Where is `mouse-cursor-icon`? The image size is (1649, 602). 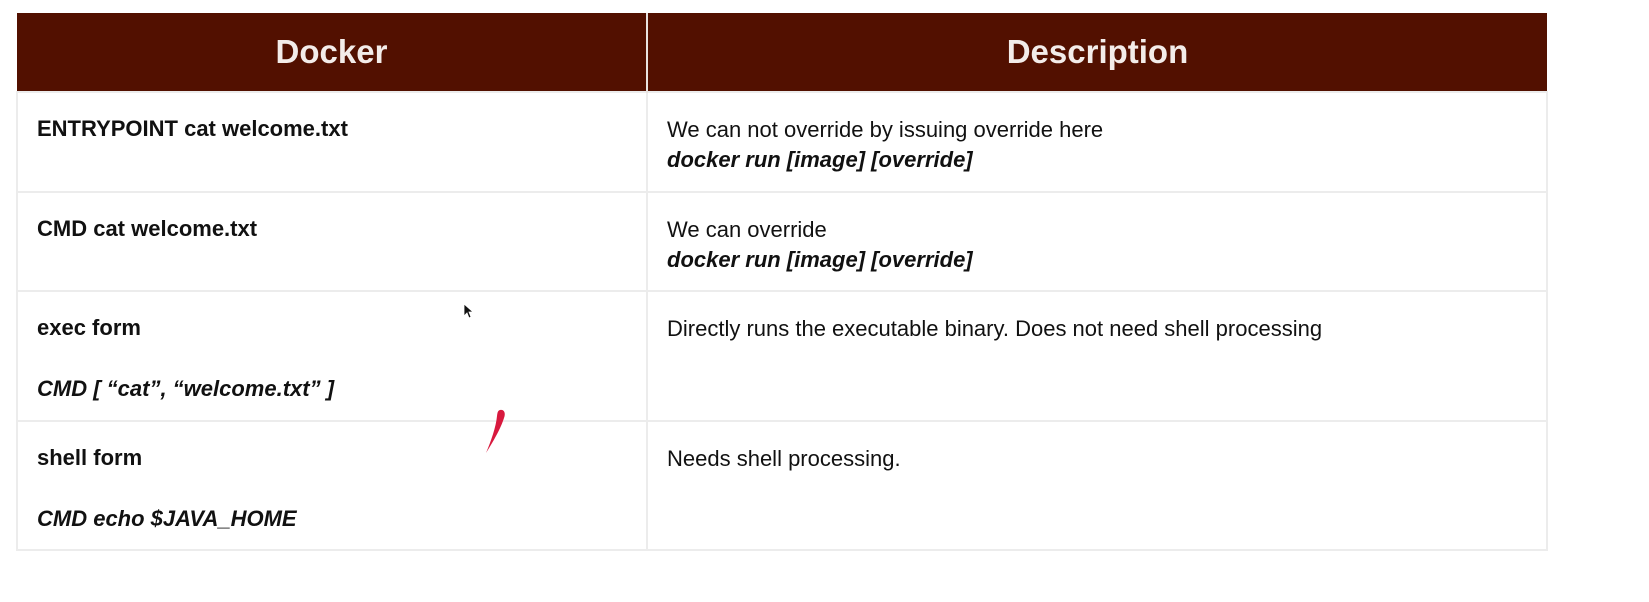 mouse-cursor-icon is located at coordinates (468, 311).